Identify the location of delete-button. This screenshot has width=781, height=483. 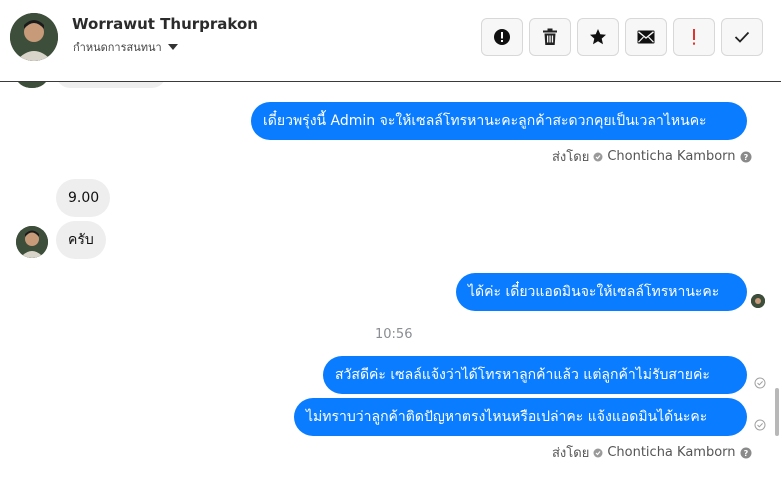
(550, 37).